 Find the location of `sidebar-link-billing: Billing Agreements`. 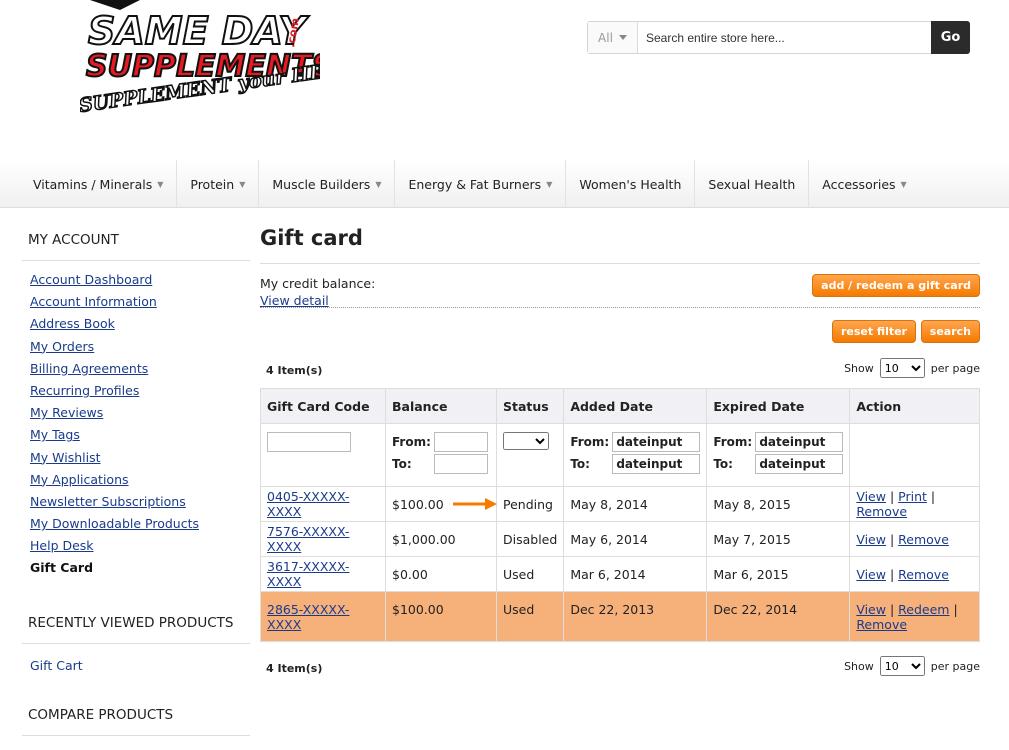

sidebar-link-billing: Billing Agreements is located at coordinates (89, 368).